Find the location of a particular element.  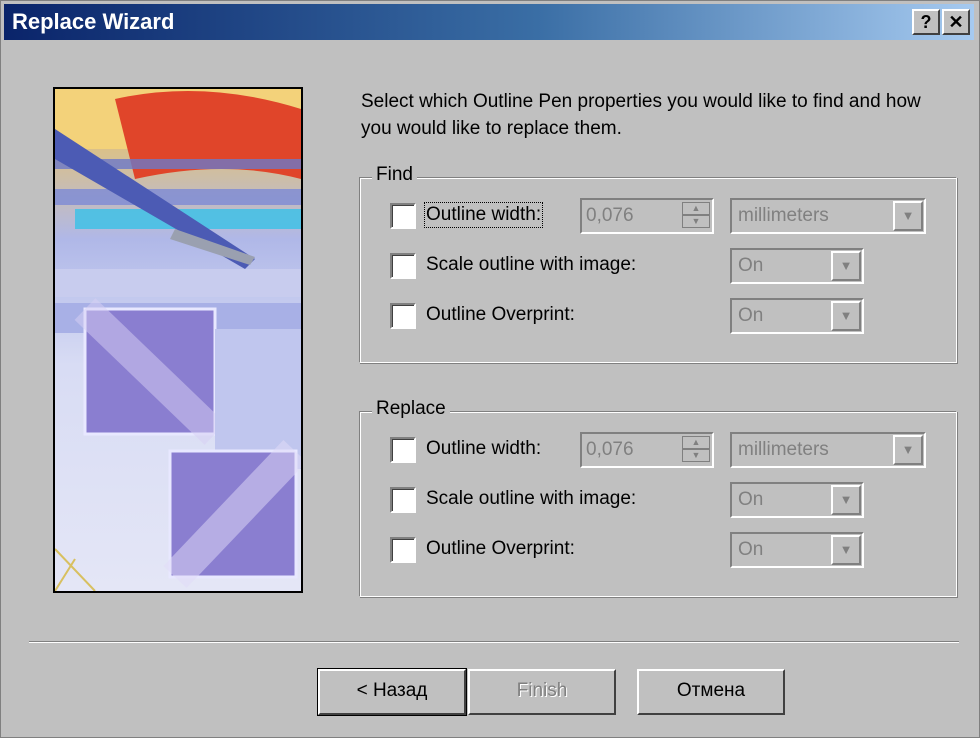

find-overprint-value: On is located at coordinates (751, 315).